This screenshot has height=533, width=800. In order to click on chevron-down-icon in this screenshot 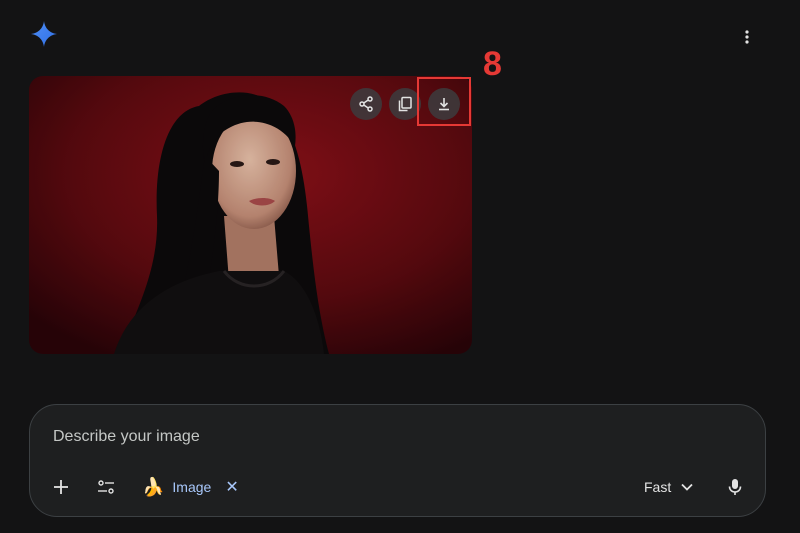, I will do `click(687, 487)`.